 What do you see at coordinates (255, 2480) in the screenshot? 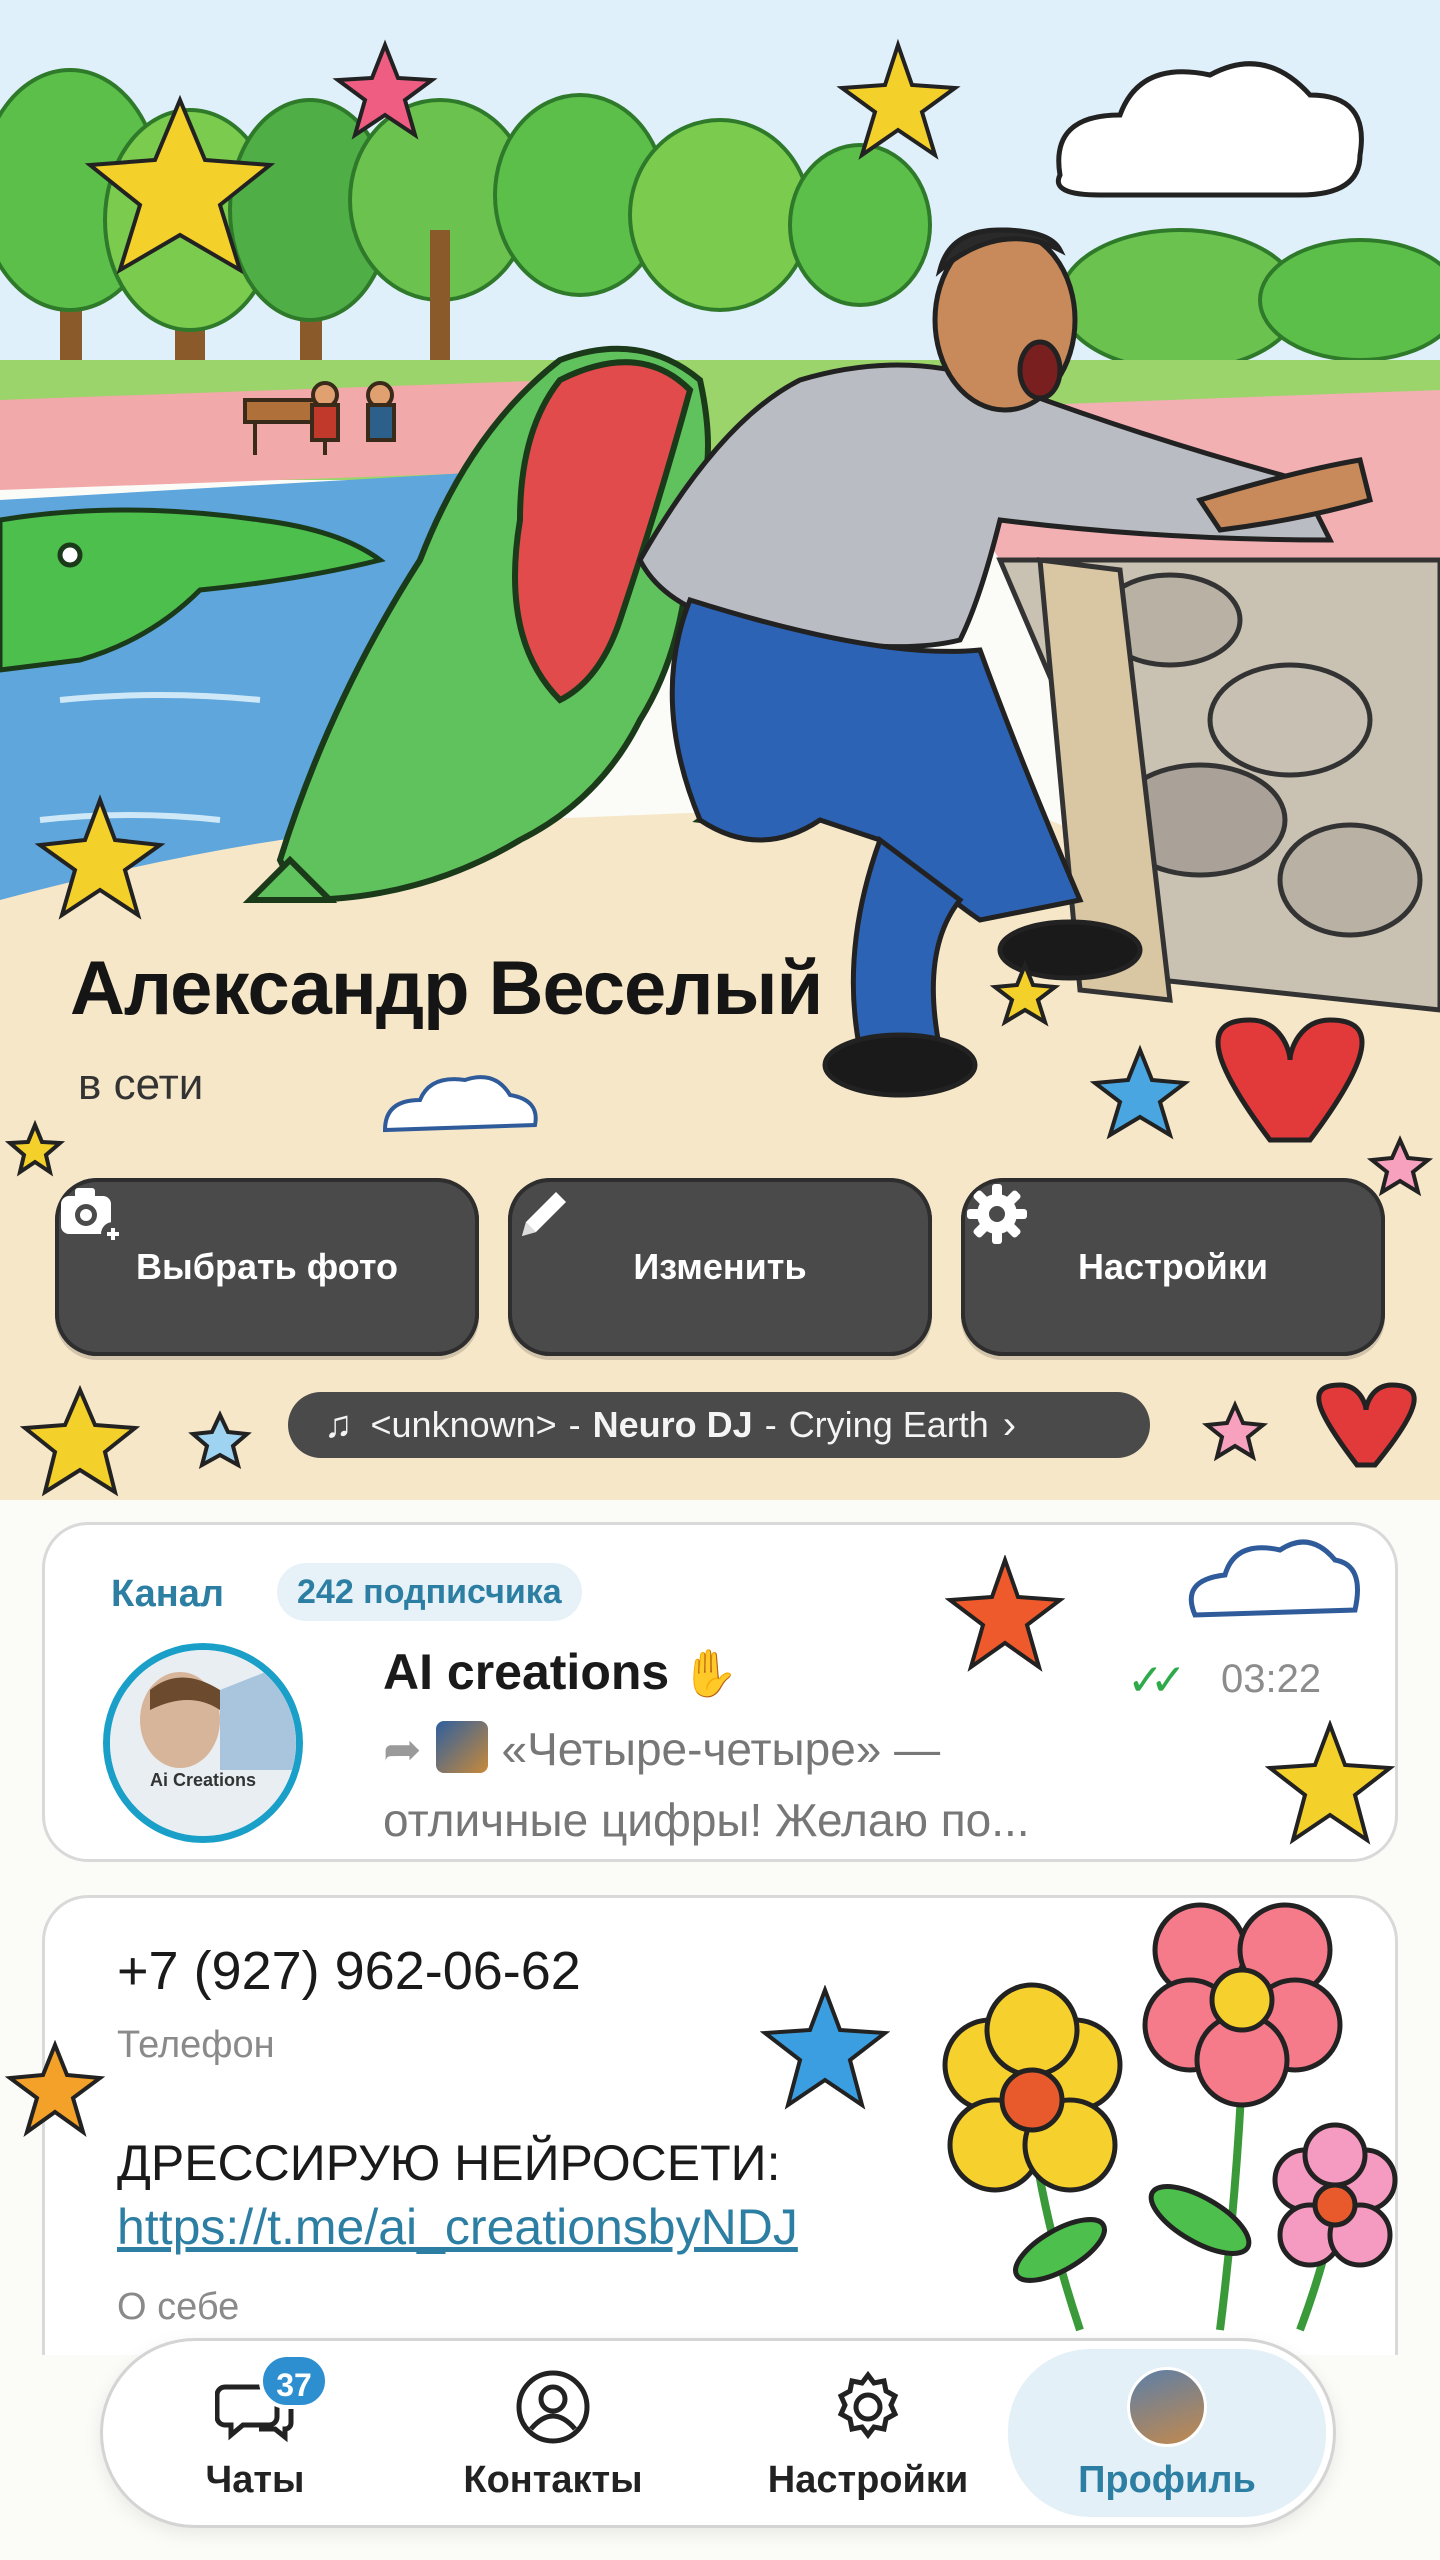
I see `nav-chats-label: Чаты` at bounding box center [255, 2480].